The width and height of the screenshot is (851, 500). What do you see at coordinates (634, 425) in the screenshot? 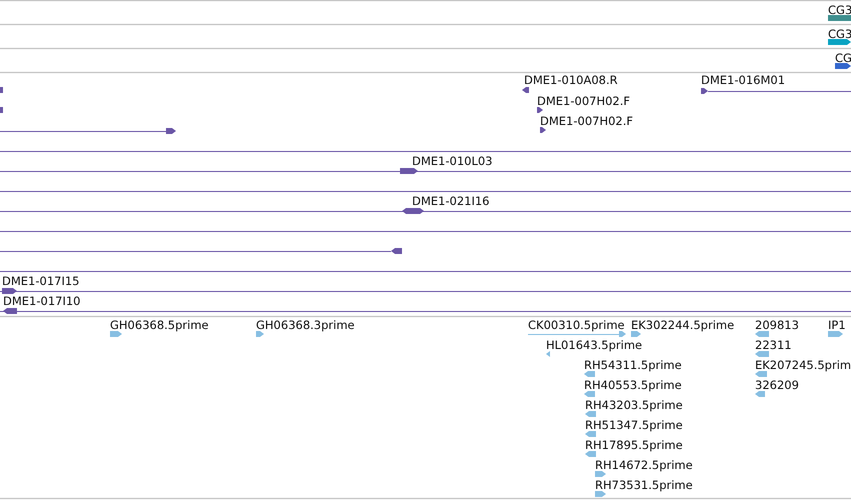
I see `feature-label: RH51347.5prime` at bounding box center [634, 425].